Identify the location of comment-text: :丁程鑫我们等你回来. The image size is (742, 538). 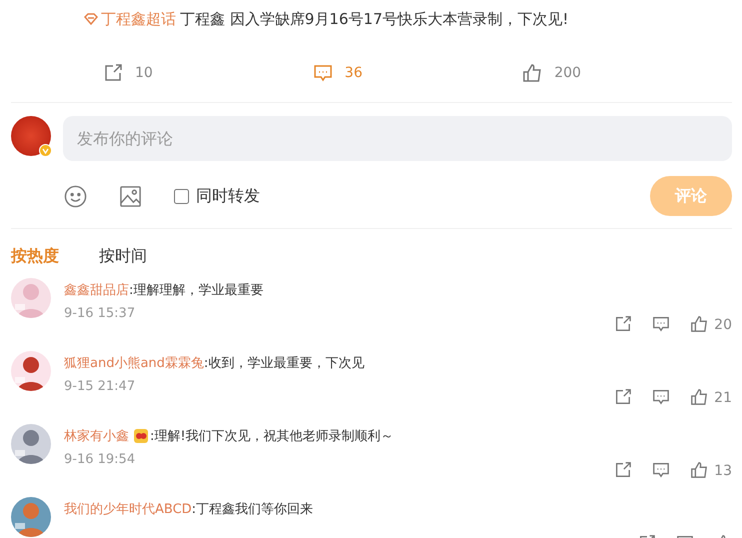
(253, 509).